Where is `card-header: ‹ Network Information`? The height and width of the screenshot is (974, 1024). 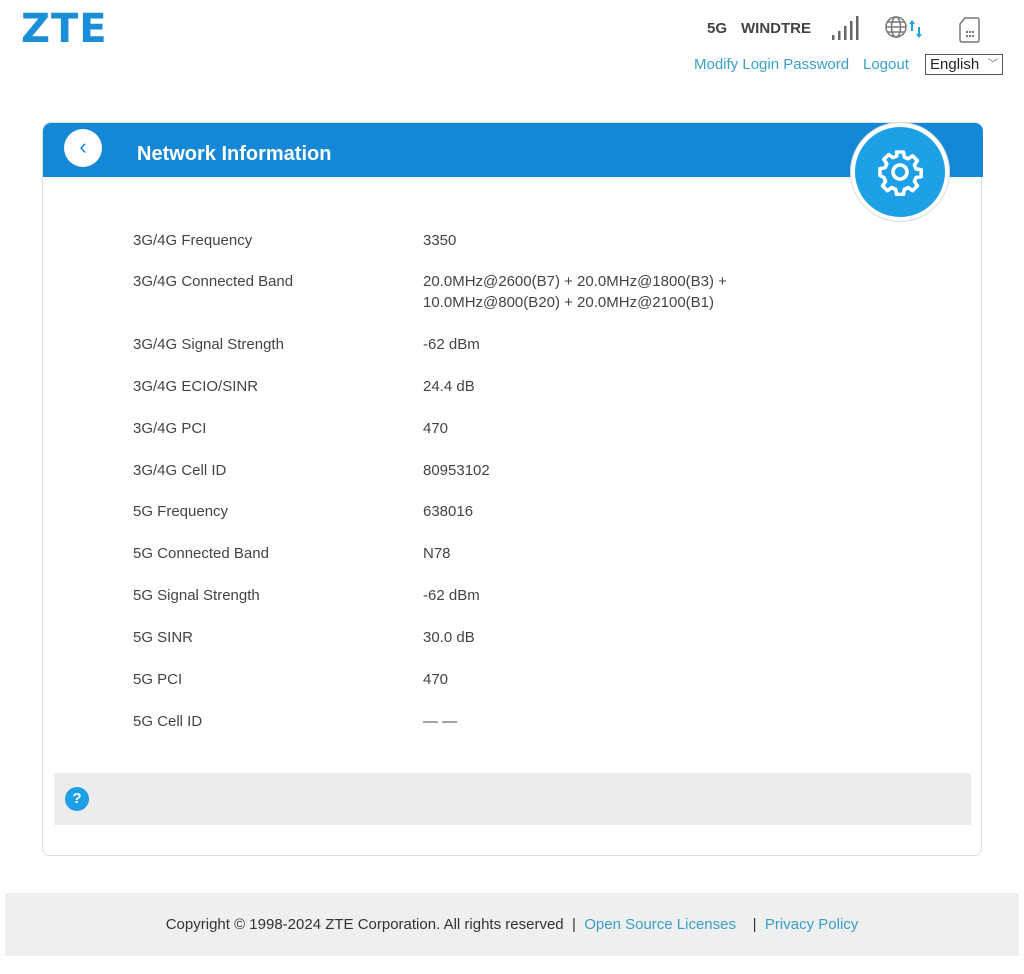
card-header: ‹ Network Information is located at coordinates (513, 150).